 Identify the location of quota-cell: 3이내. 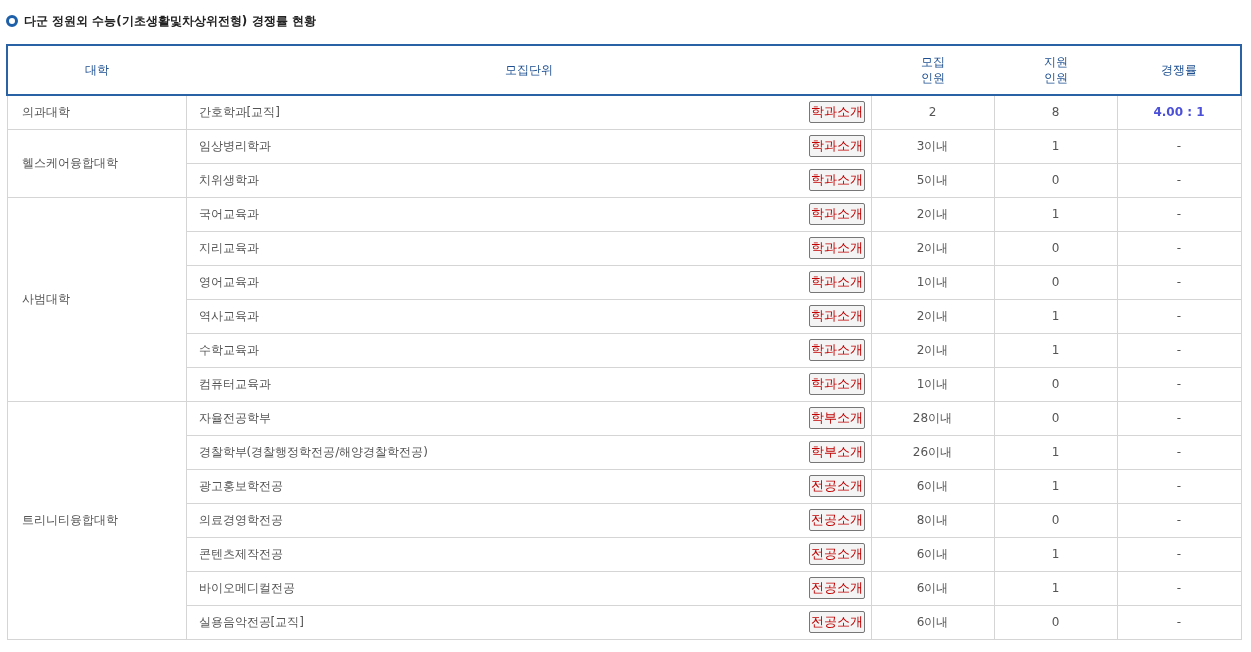
(932, 146).